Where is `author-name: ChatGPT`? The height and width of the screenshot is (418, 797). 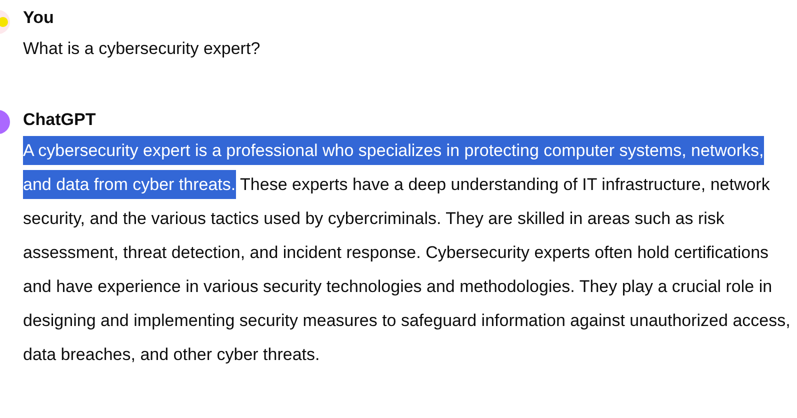 author-name: ChatGPT is located at coordinates (60, 120).